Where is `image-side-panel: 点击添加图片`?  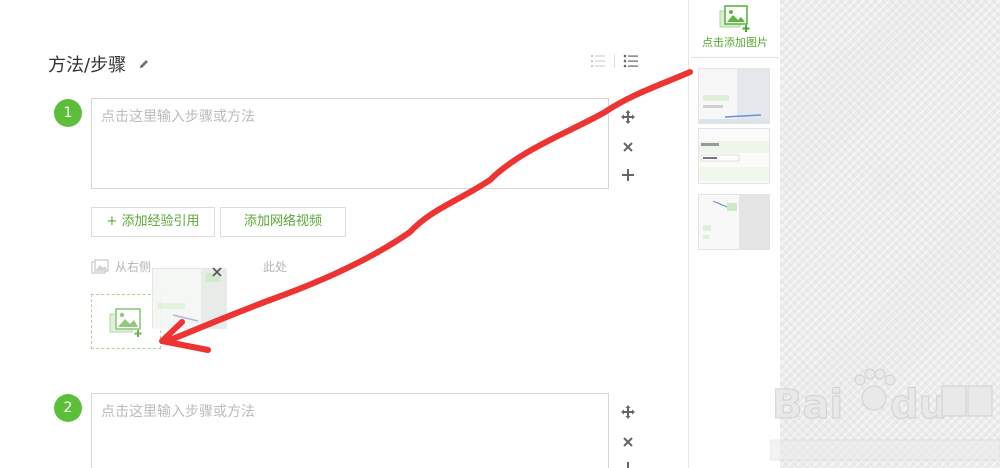 image-side-panel: 点击添加图片 is located at coordinates (734, 234).